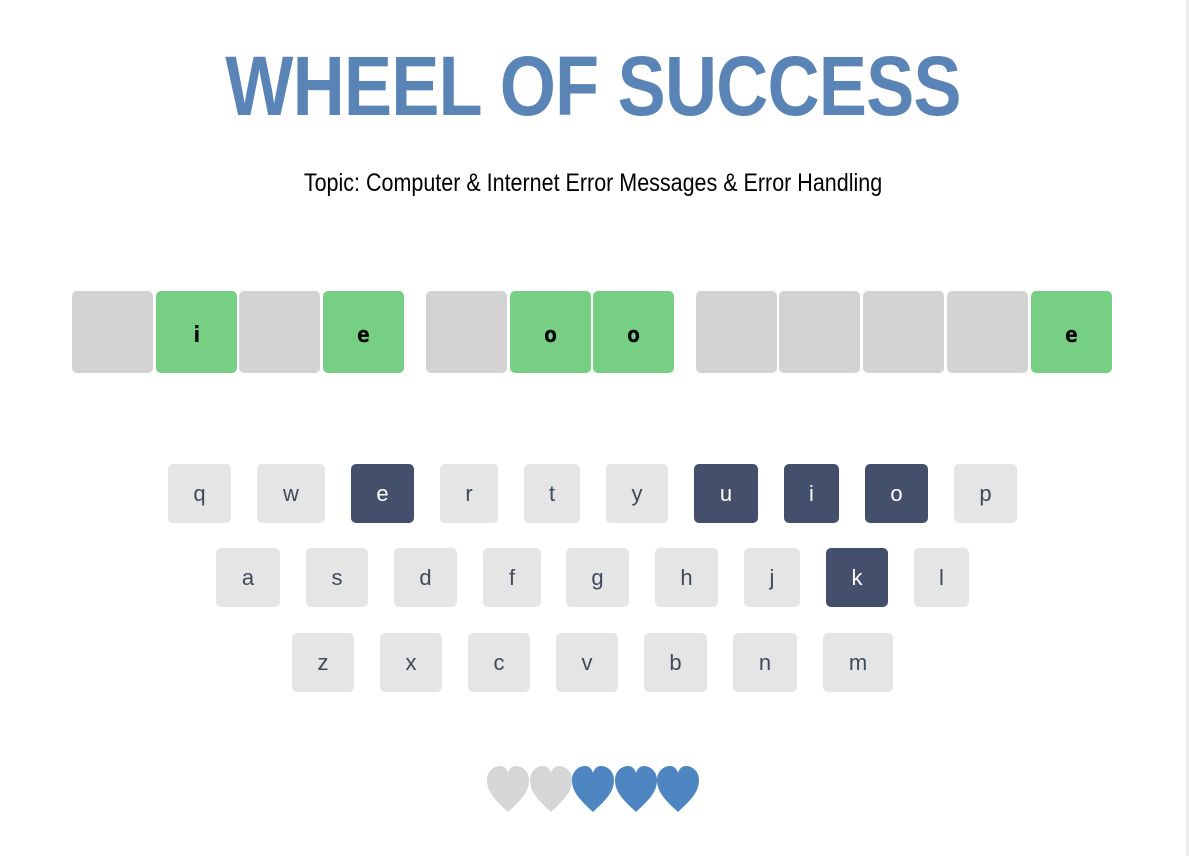 The height and width of the screenshot is (856, 1189). I want to click on key-a: a, so click(248, 577).